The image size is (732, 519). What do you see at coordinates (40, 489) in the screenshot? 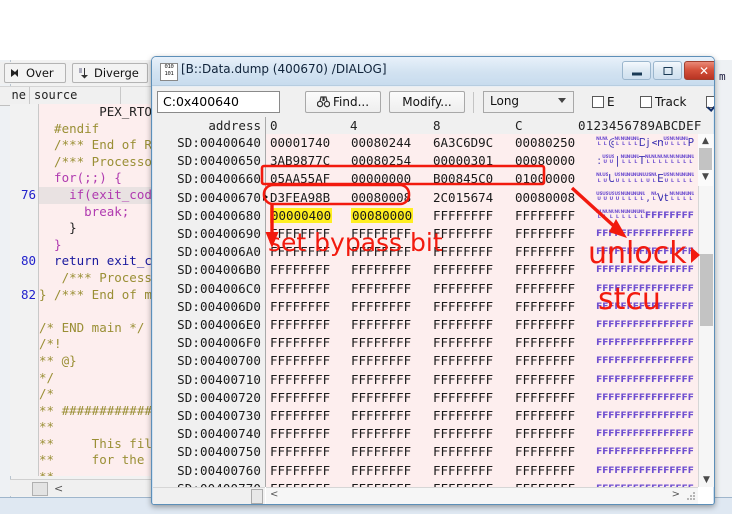
I see `source-hscroll-thumb` at bounding box center [40, 489].